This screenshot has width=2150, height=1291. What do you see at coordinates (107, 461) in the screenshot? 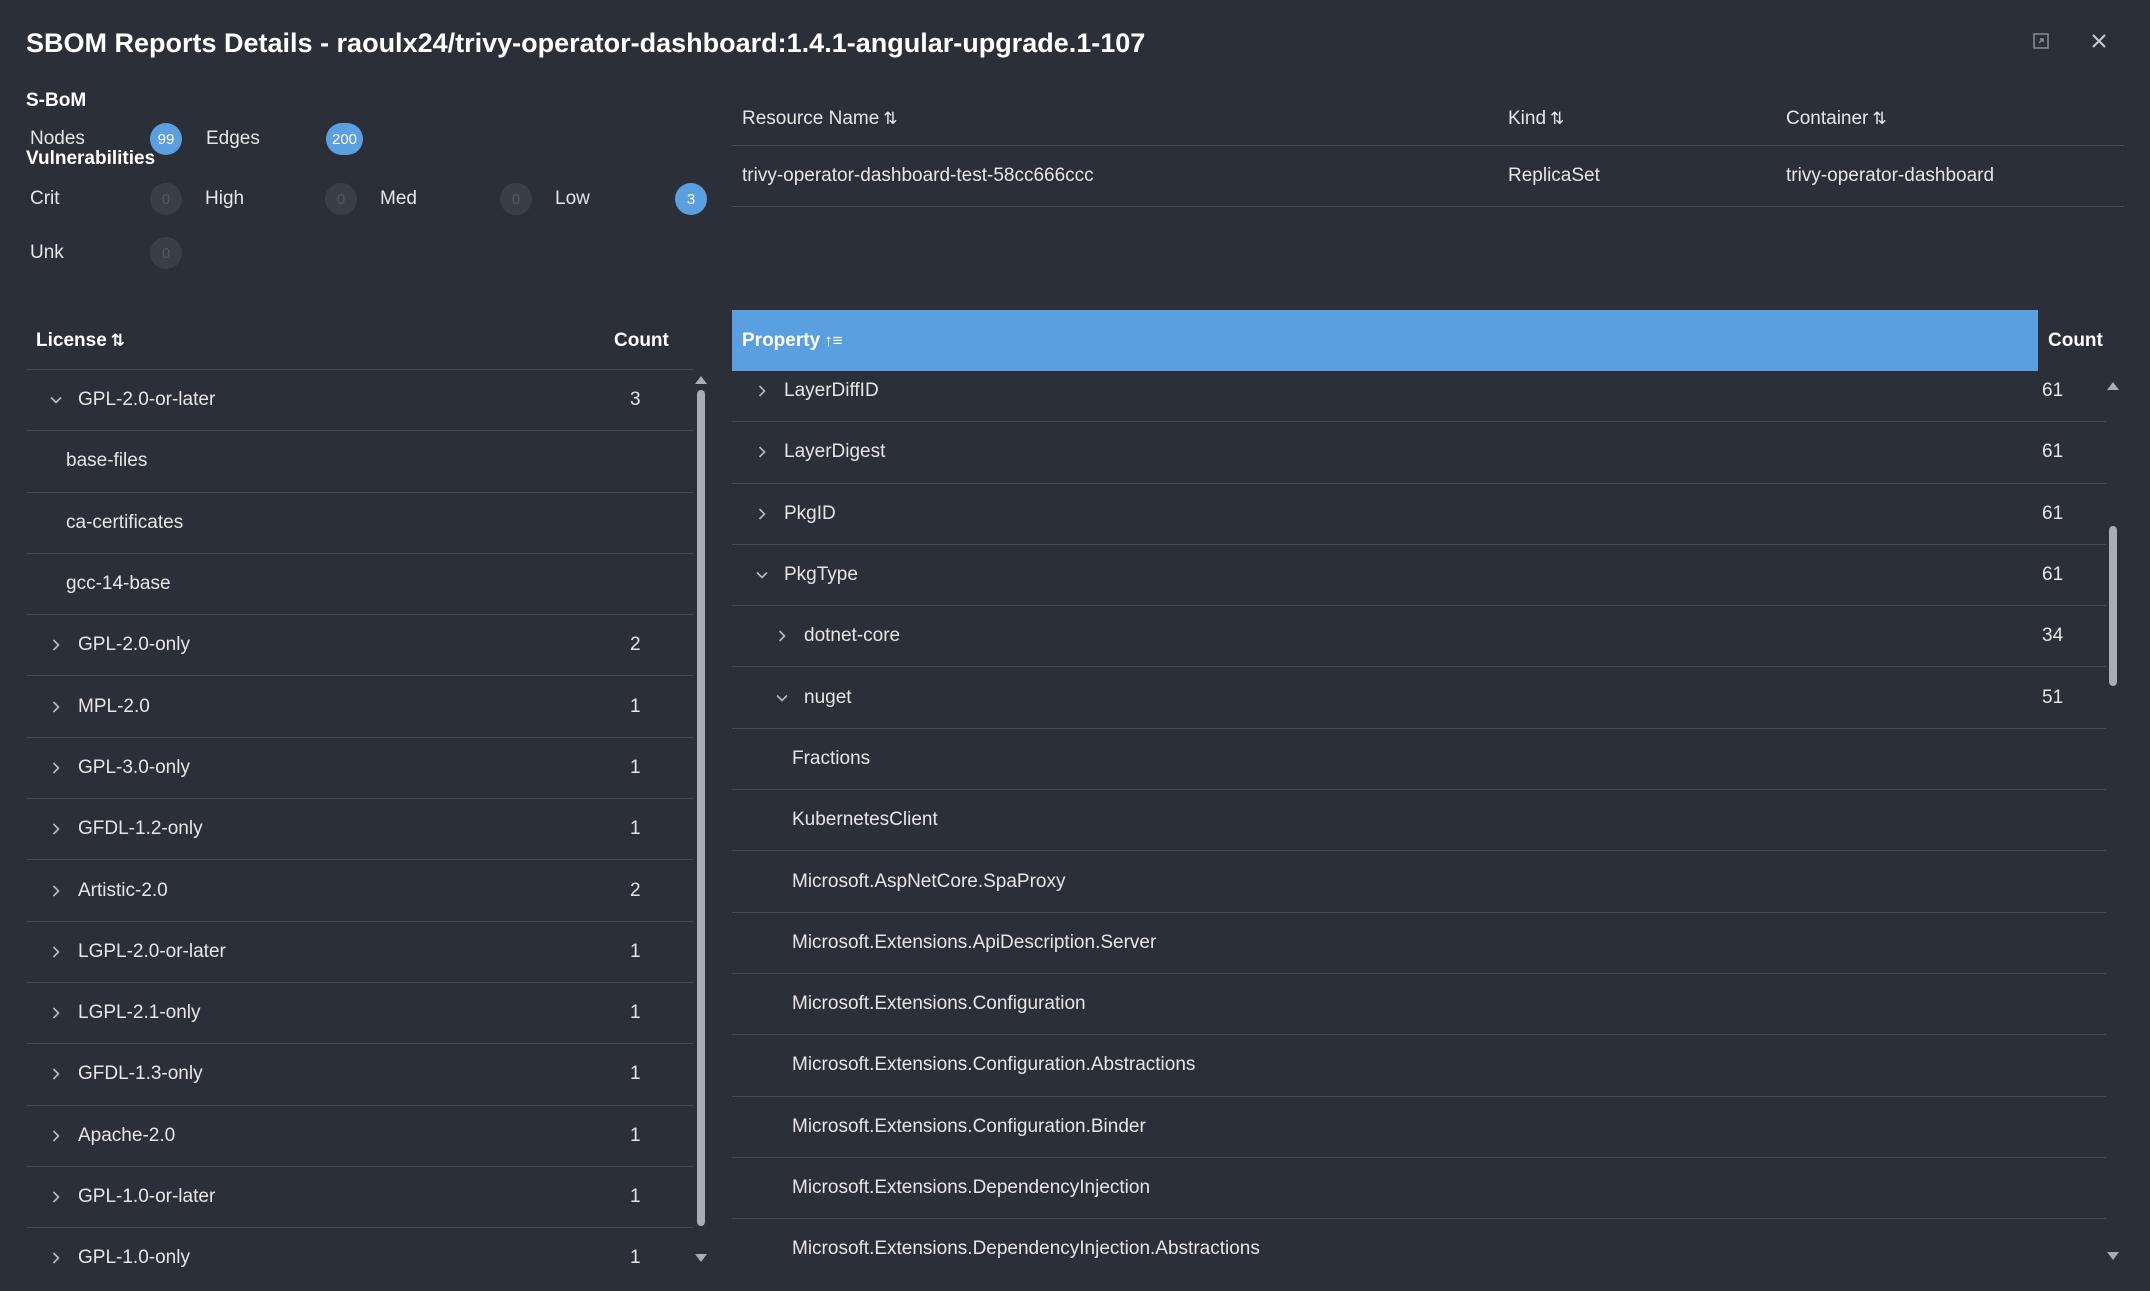
I see `tree-row-label: base-files` at bounding box center [107, 461].